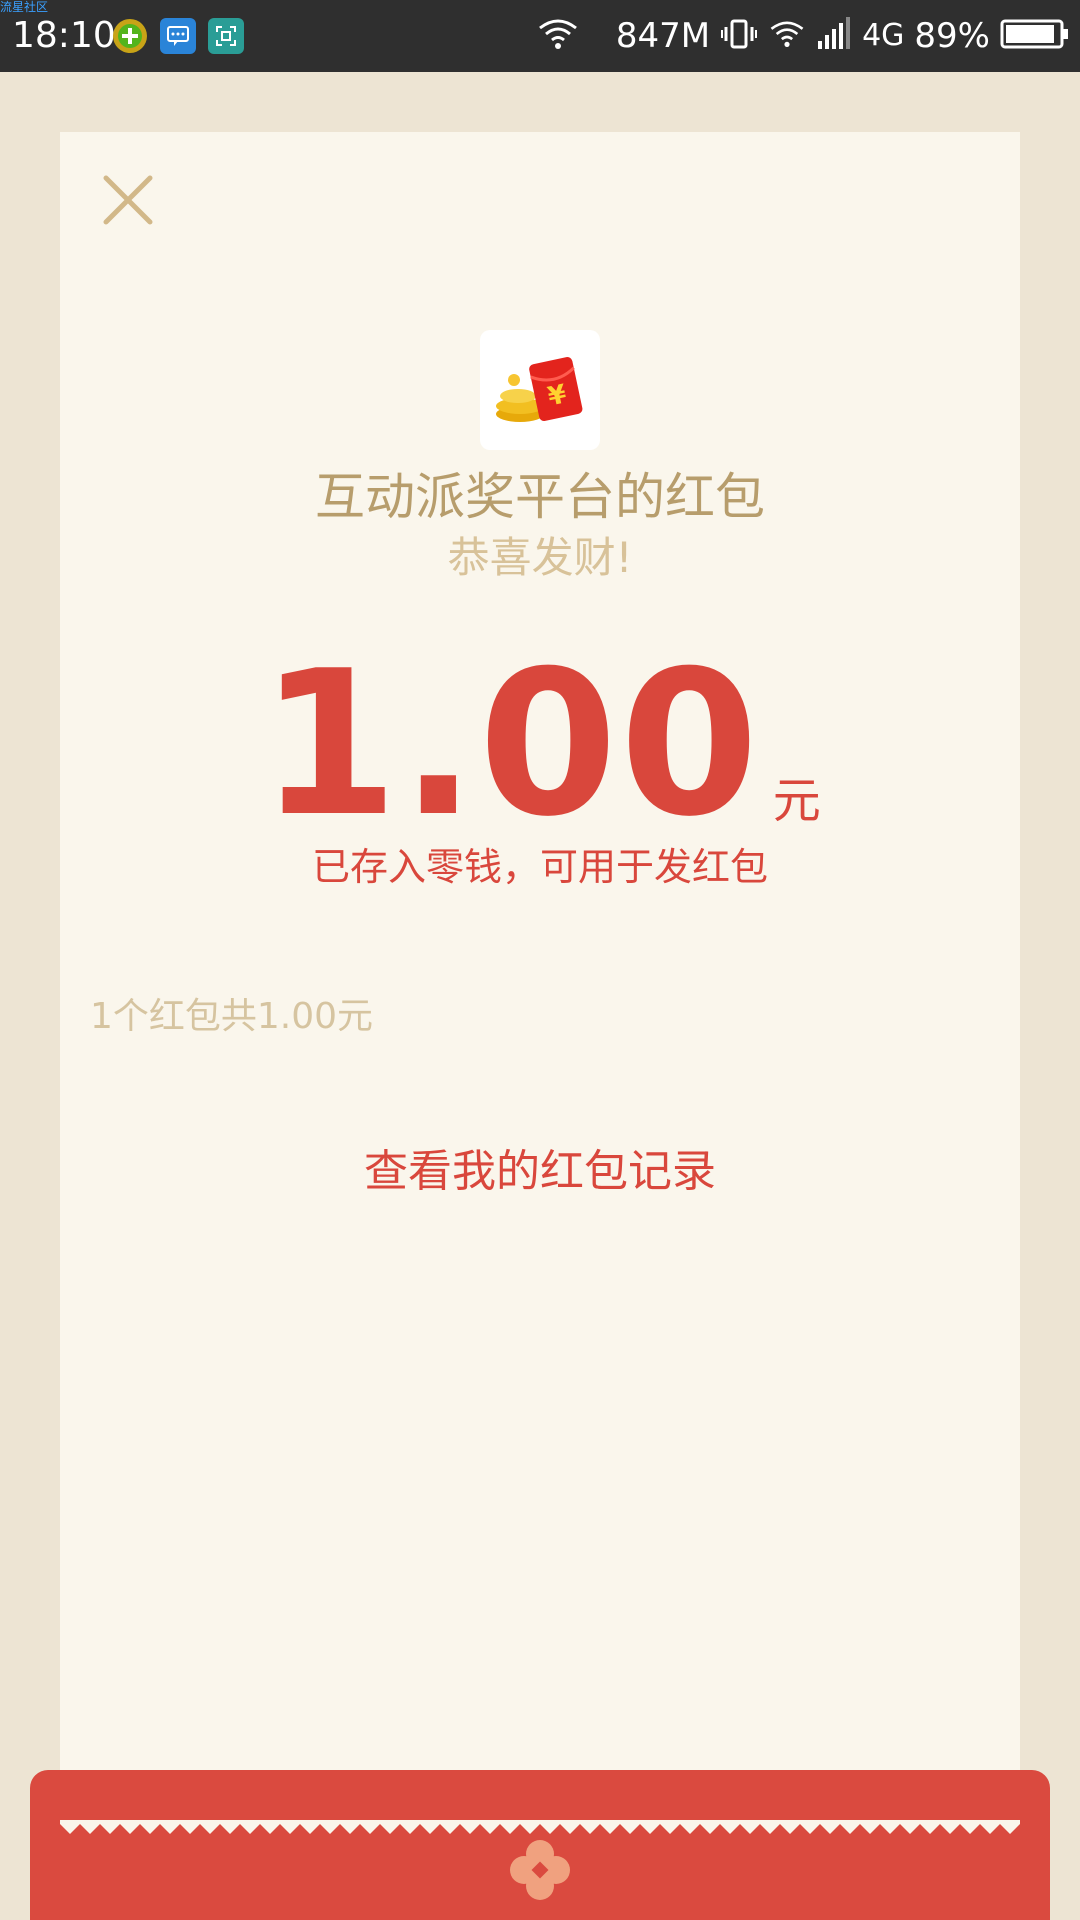  Describe the element at coordinates (130, 36) in the screenshot. I see `add-icon` at that location.